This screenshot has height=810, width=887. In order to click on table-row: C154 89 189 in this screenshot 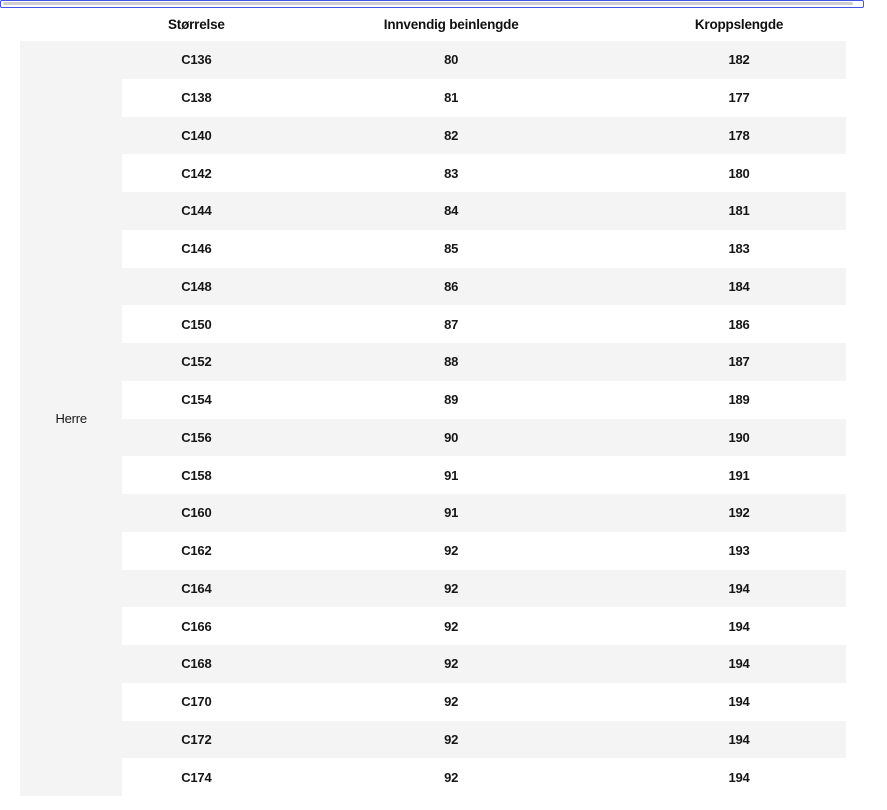, I will do `click(433, 399)`.